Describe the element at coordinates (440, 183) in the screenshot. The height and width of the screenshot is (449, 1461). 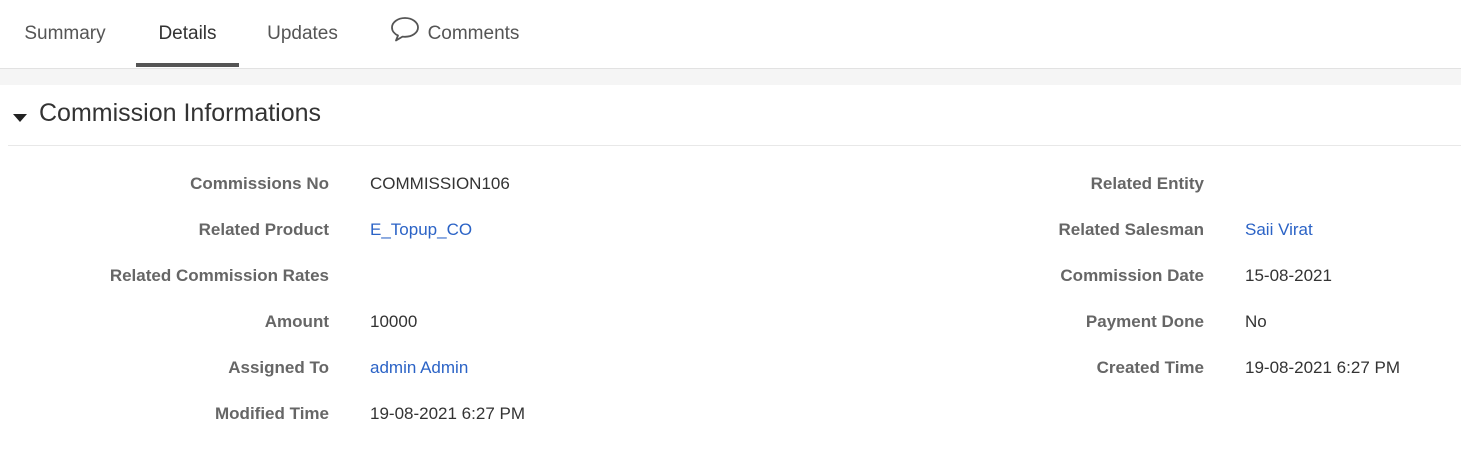
I see `field-value-commissions-no: COMMISSION106` at that location.